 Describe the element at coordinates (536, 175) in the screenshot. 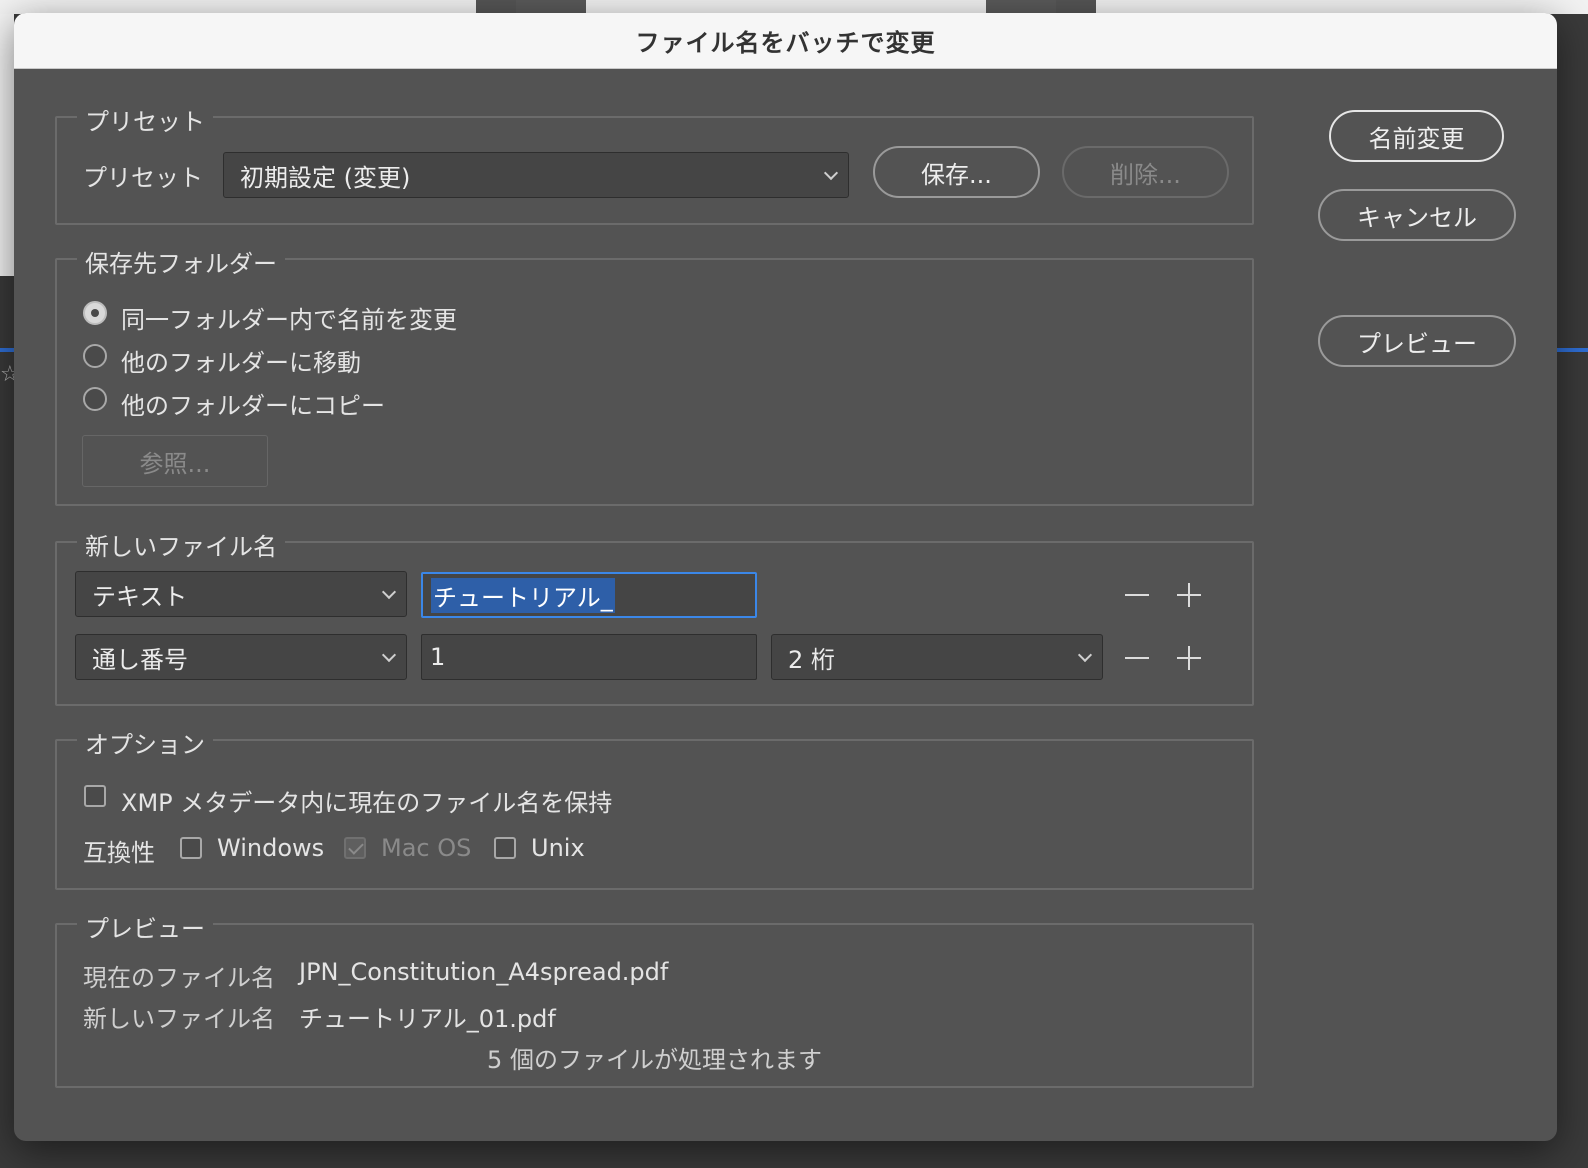

I see `preset-select: 初期設定 (変更)` at that location.